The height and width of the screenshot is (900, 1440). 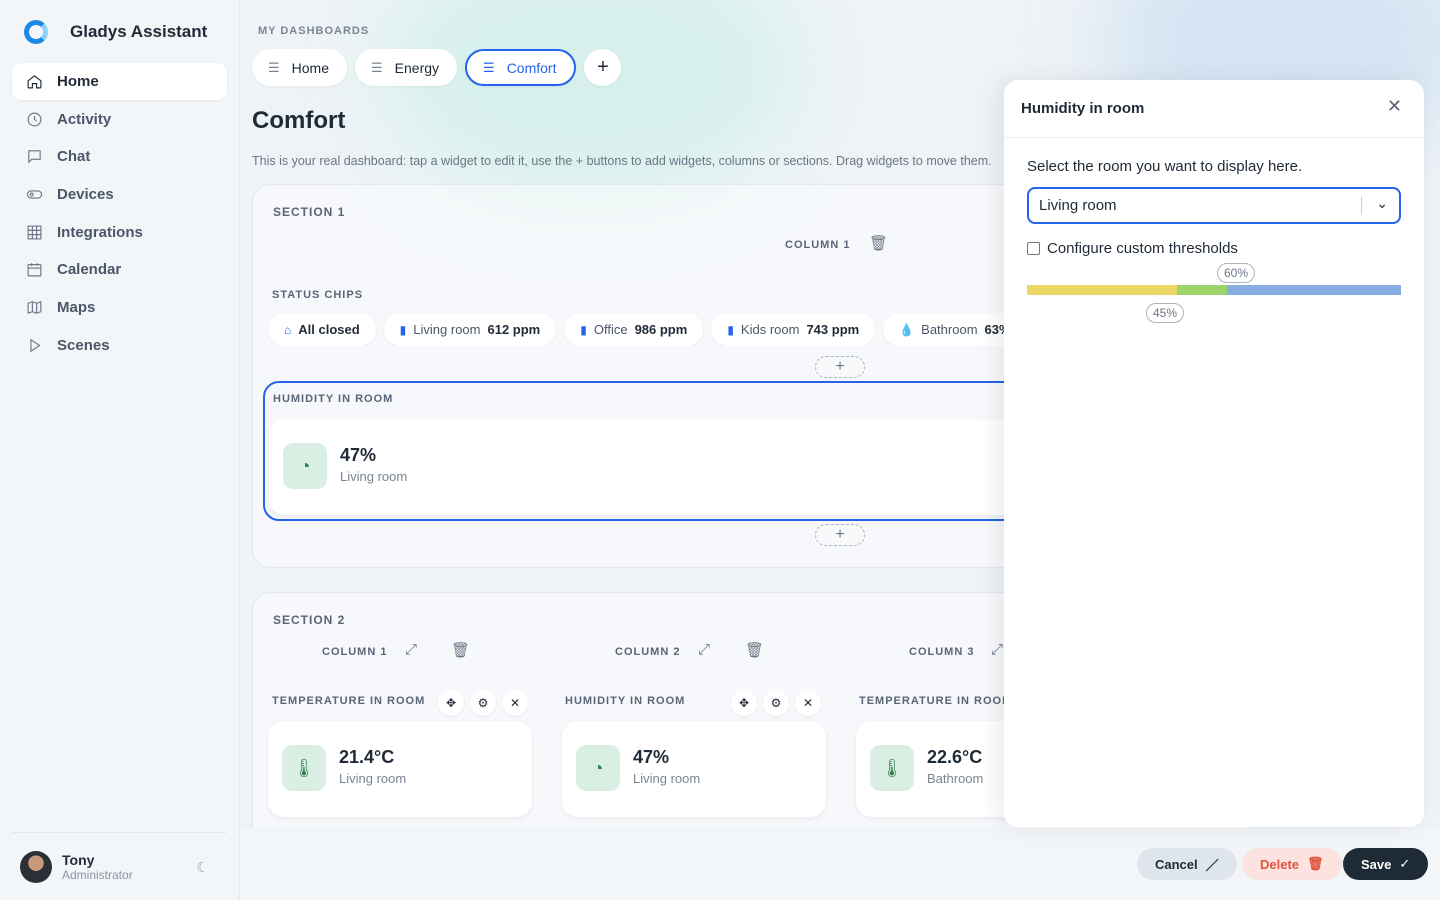 I want to click on select-divider, so click(x=1361, y=206).